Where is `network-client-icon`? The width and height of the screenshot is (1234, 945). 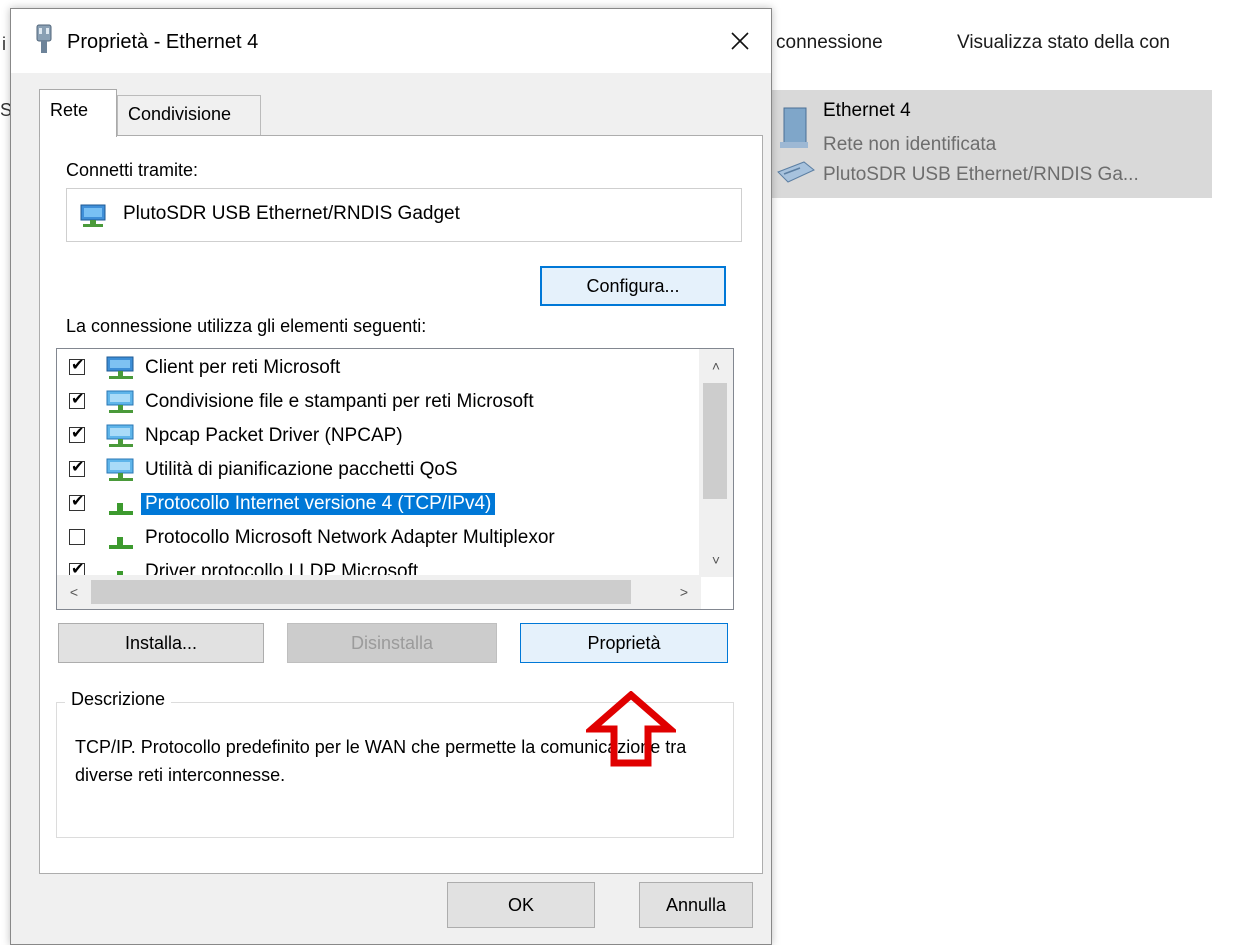
network-client-icon is located at coordinates (120, 367).